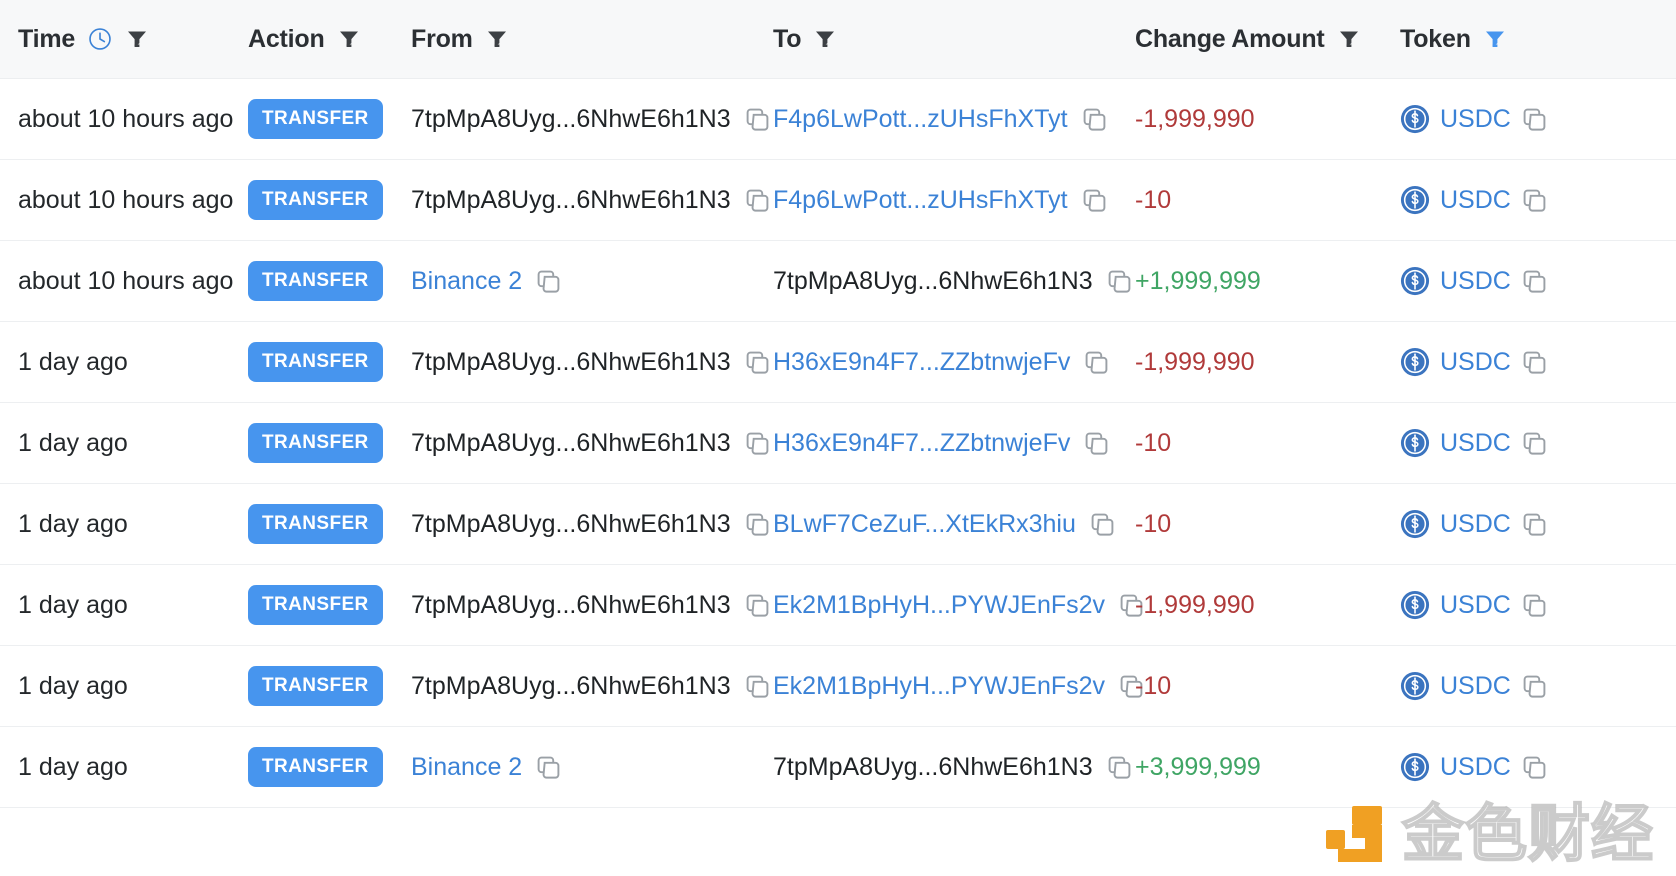 This screenshot has width=1676, height=876. Describe the element at coordinates (592, 39) in the screenshot. I see `column-header-from: From` at that location.